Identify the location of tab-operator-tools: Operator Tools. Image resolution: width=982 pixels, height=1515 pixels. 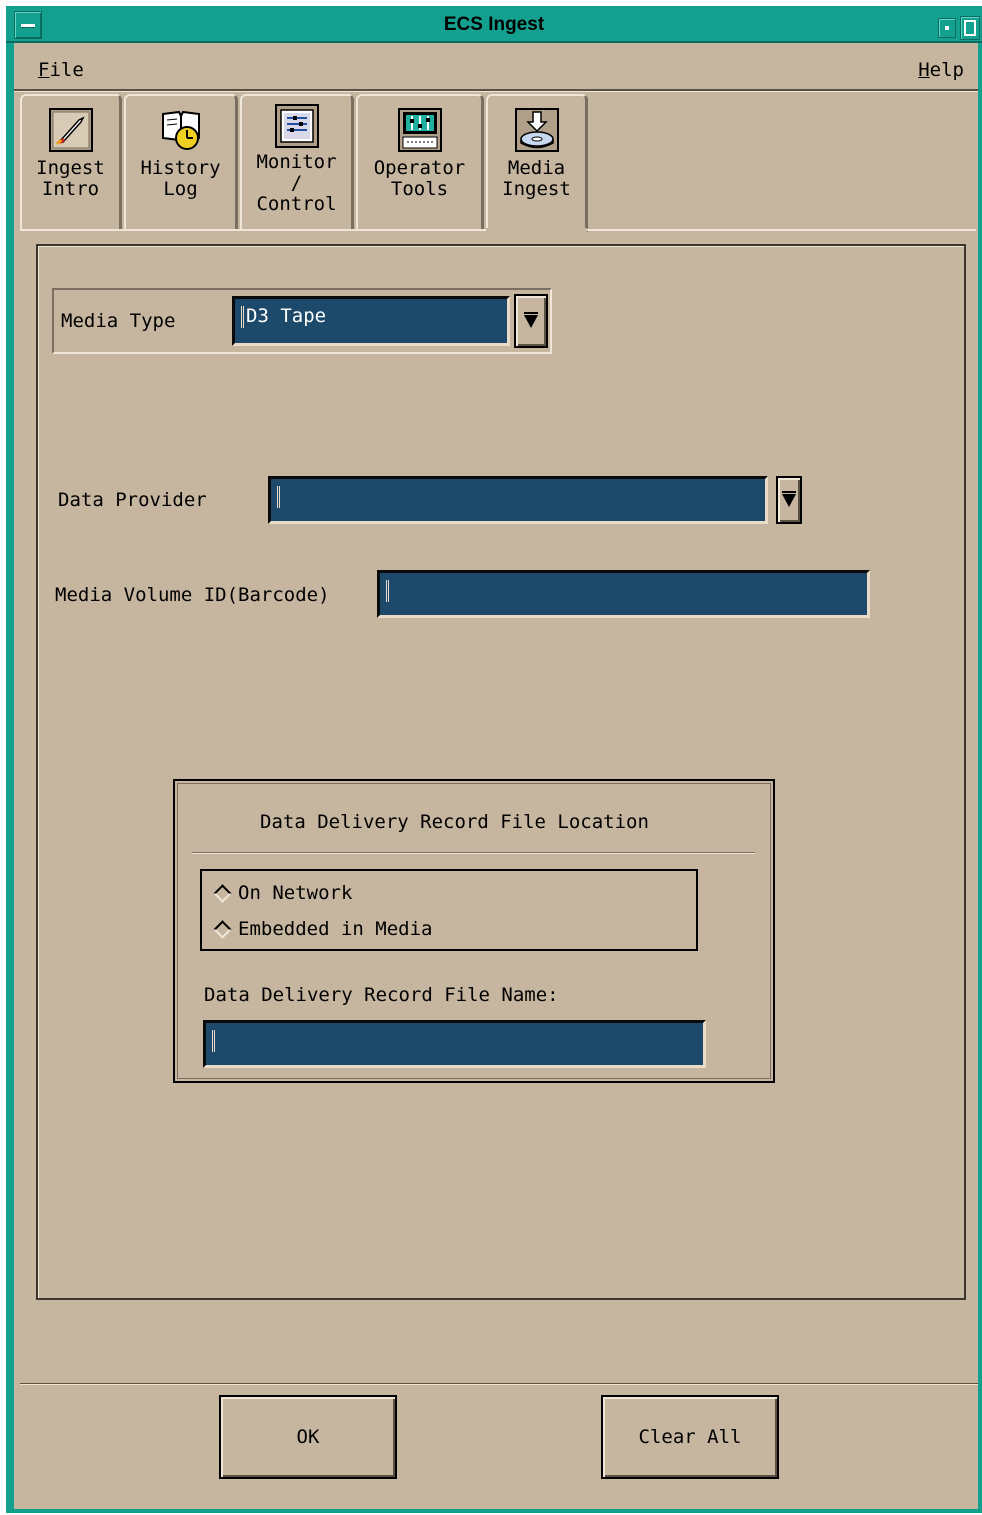
(420, 162).